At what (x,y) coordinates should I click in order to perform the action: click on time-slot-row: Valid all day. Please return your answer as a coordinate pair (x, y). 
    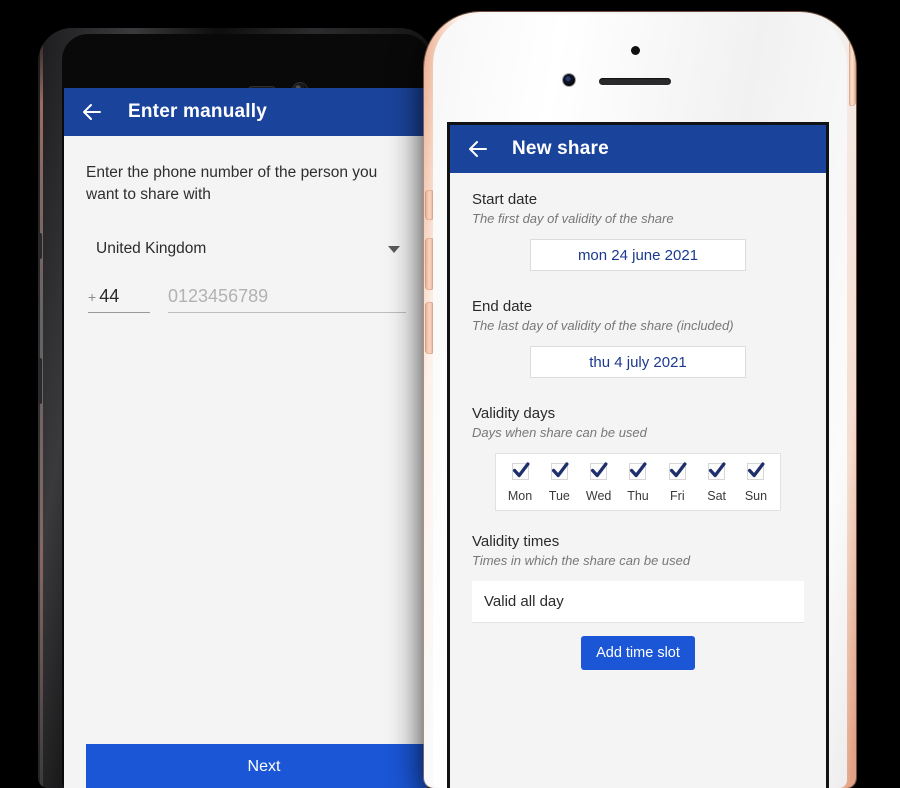
    Looking at the image, I should click on (638, 602).